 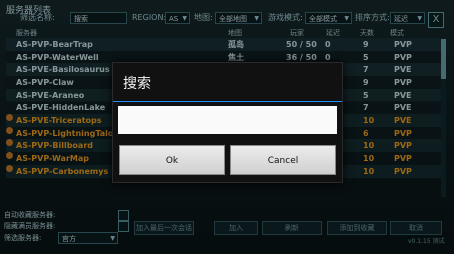 I want to click on search-input, so click(x=227, y=120).